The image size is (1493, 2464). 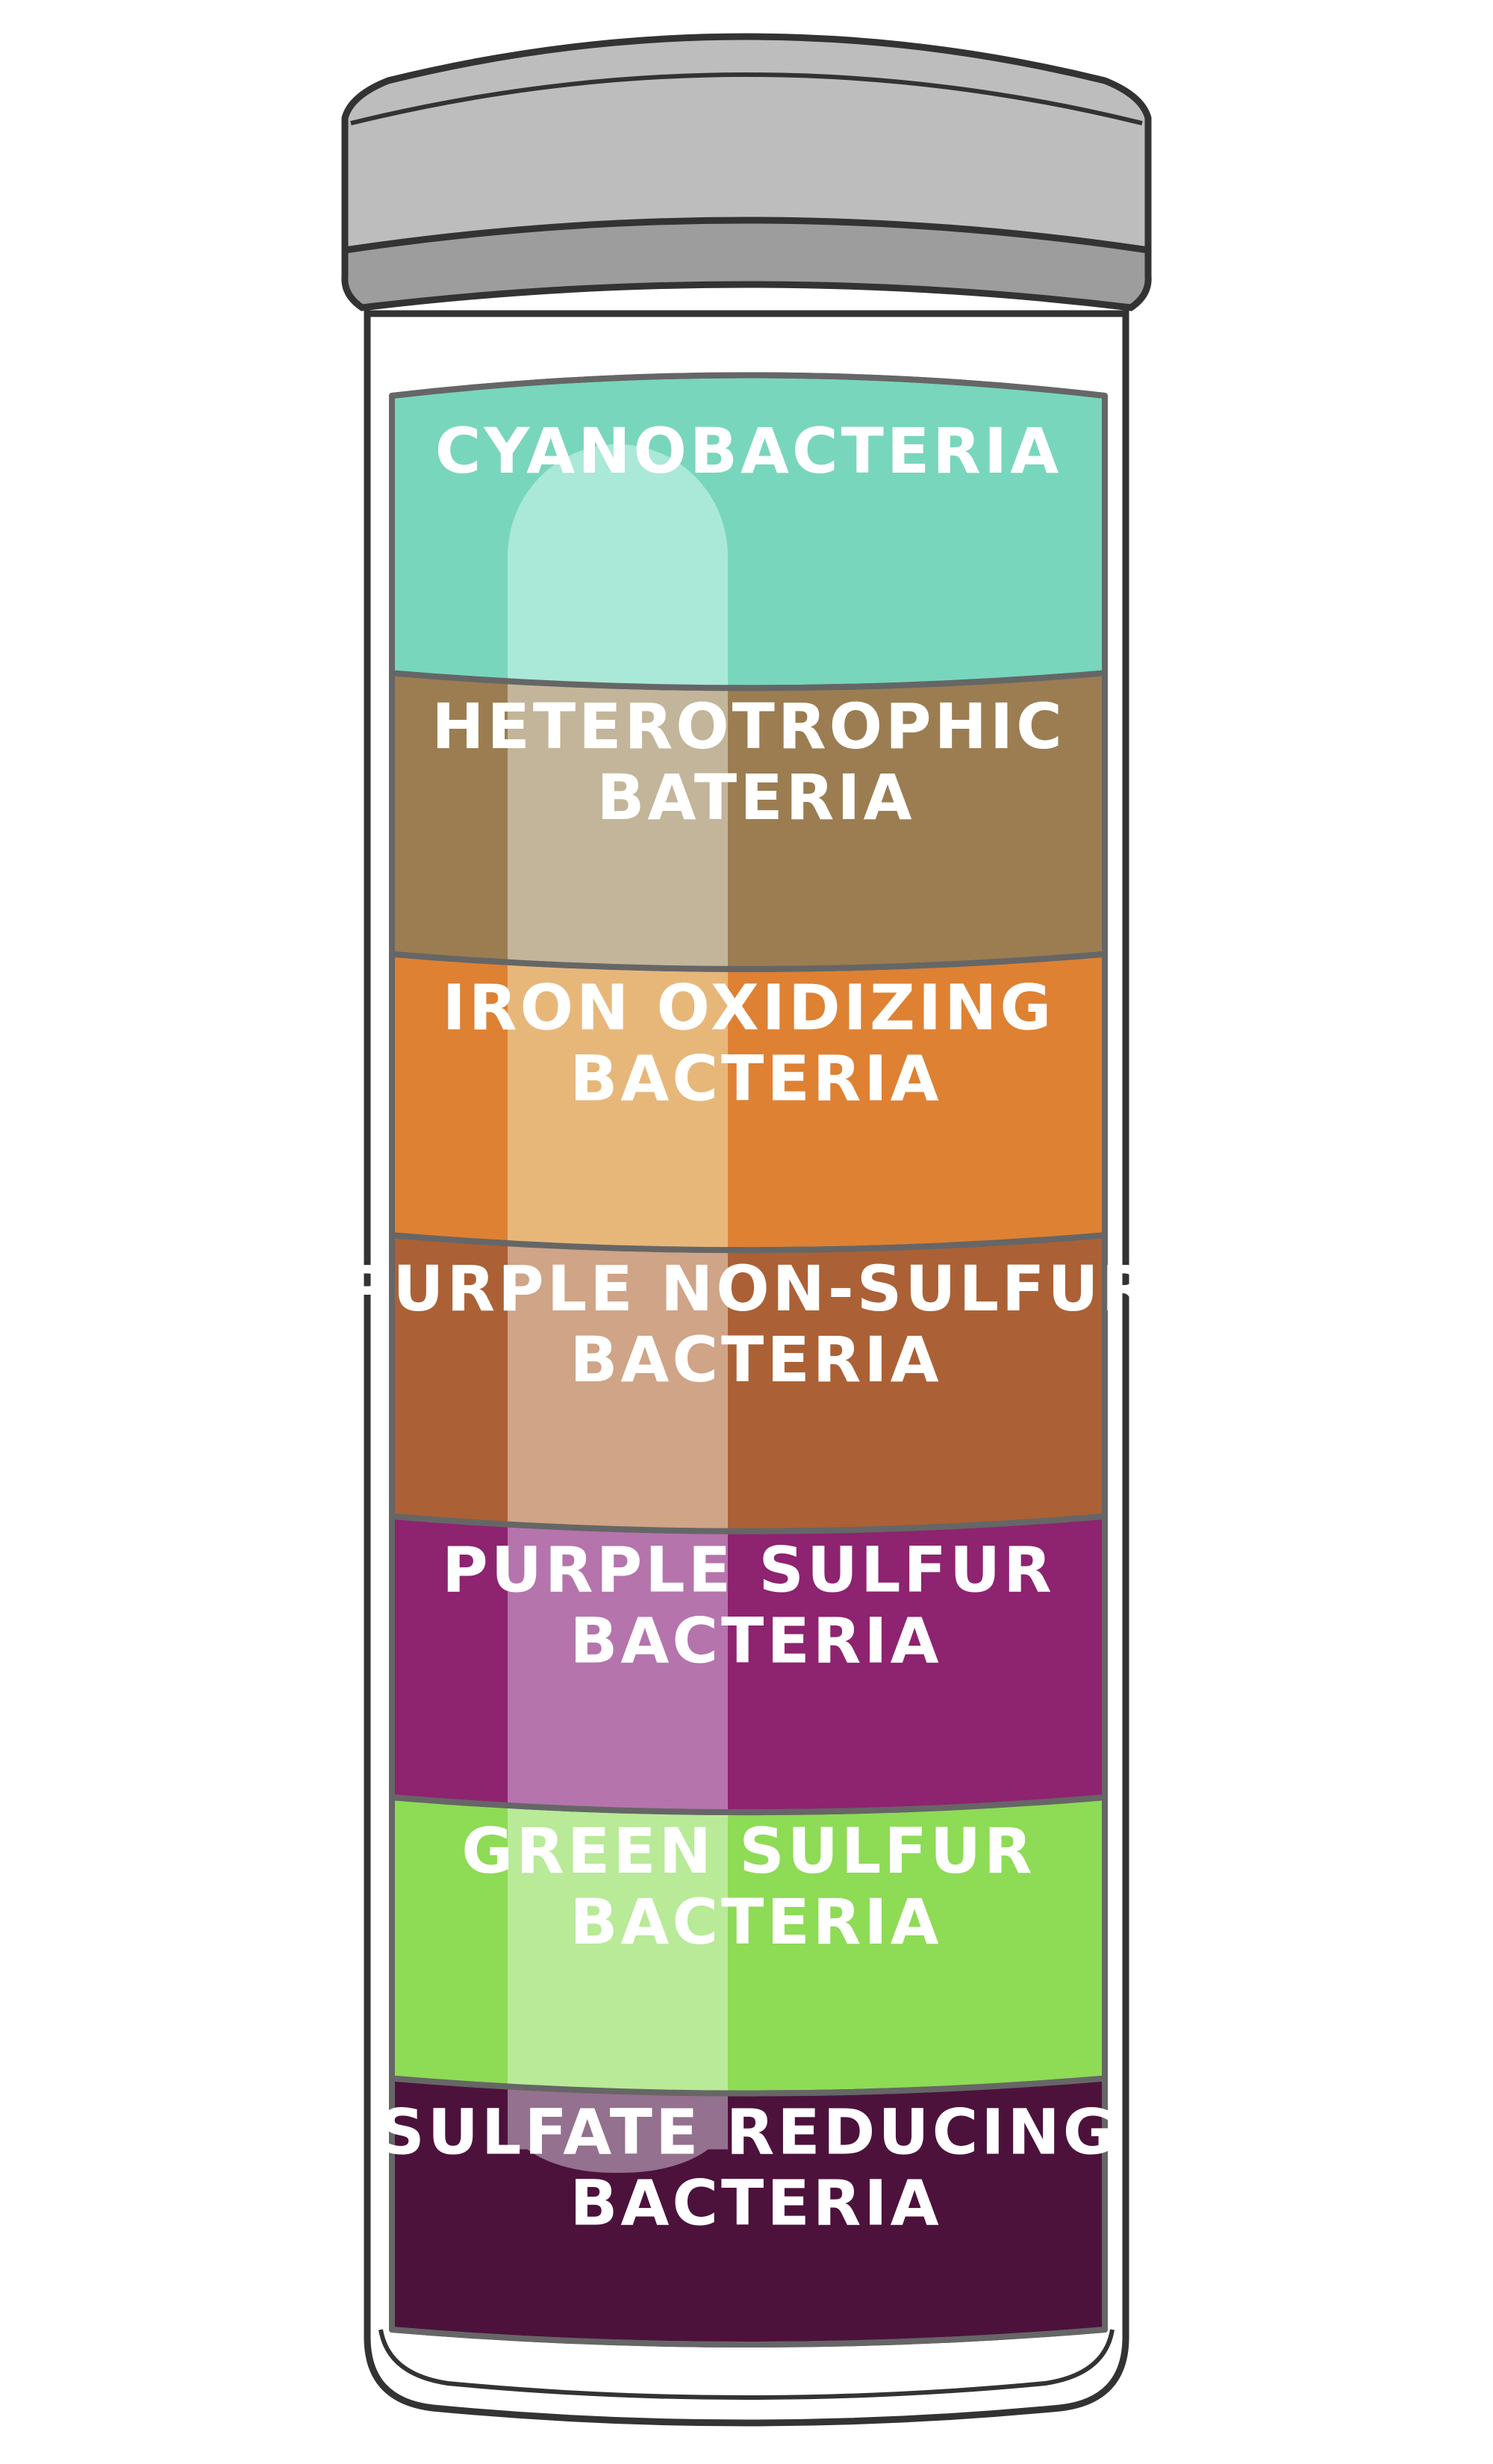 I want to click on layer-sulfate-reducing-bacteria: SULFATE REDUCINGBACTERIA, so click(x=749, y=2204).